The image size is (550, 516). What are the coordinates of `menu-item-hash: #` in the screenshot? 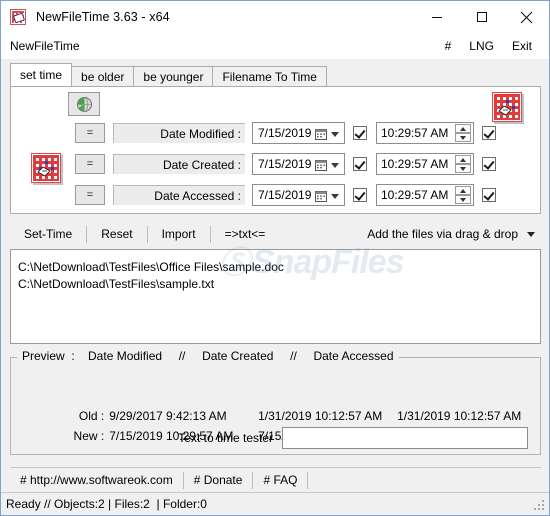 It's located at (448, 46).